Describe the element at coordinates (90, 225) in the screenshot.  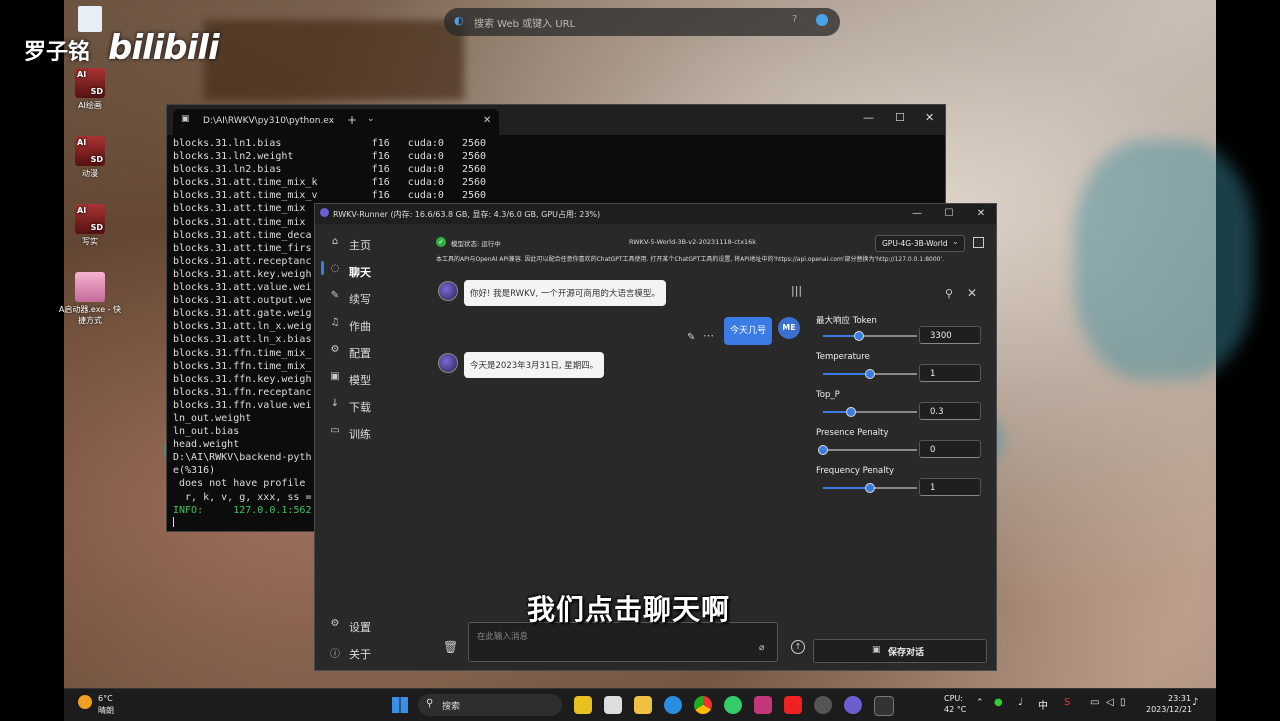
I see `desktop-shortcut: AI SD 写实` at that location.